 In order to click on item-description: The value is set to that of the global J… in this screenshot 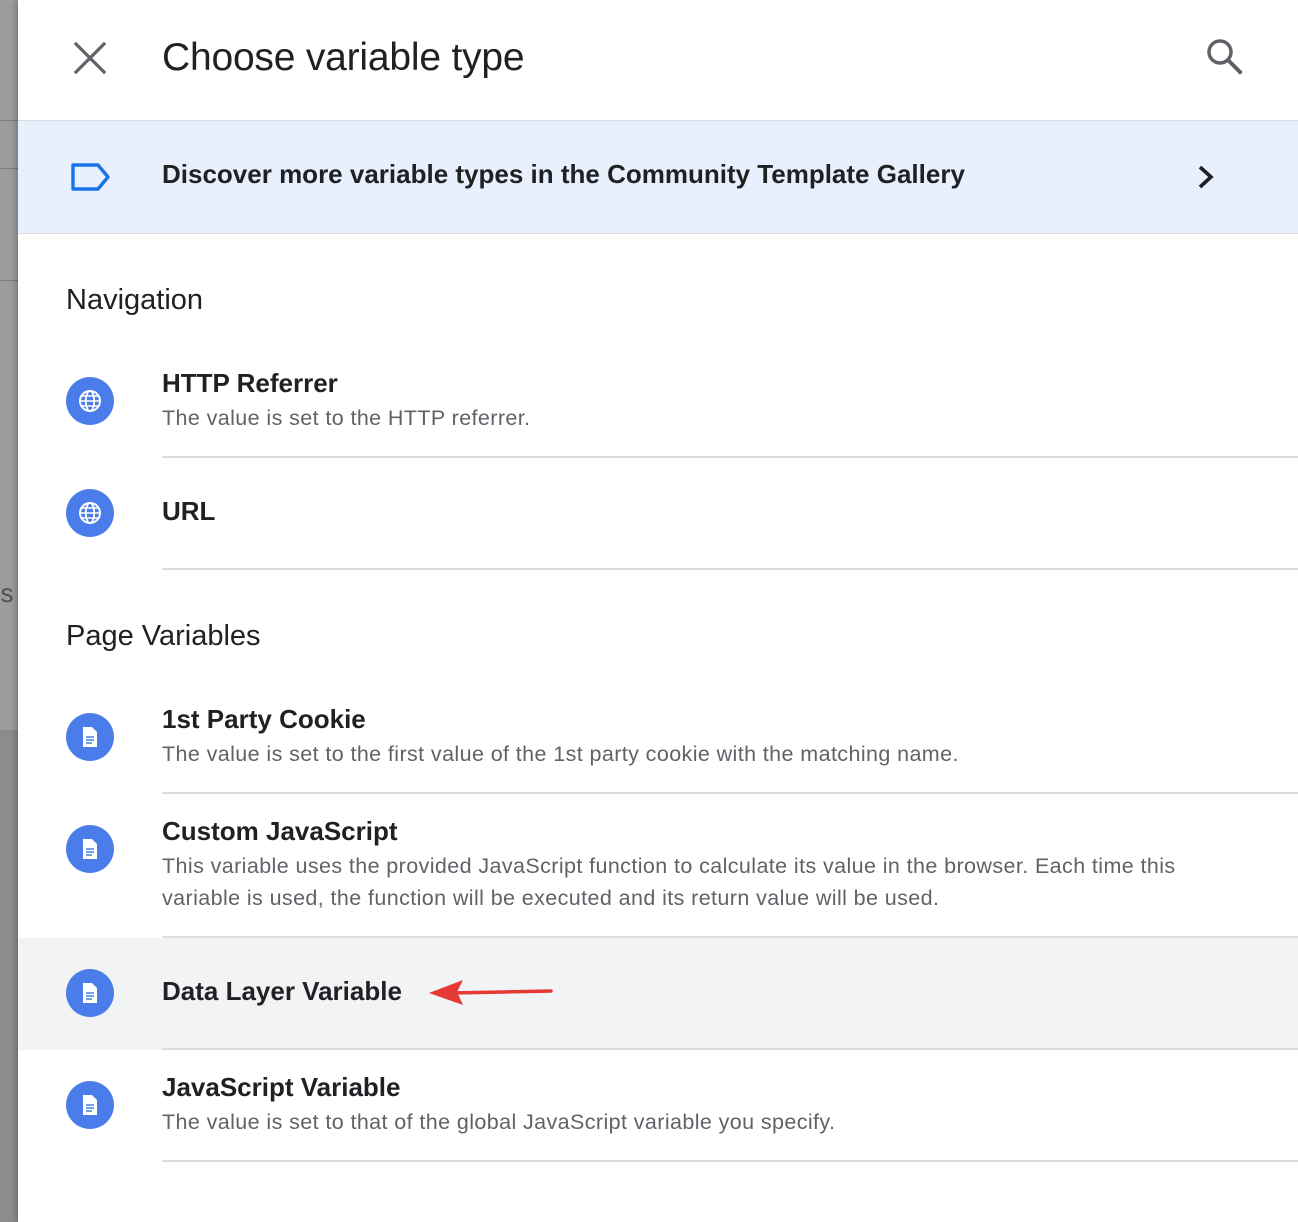, I will do `click(499, 1122)`.